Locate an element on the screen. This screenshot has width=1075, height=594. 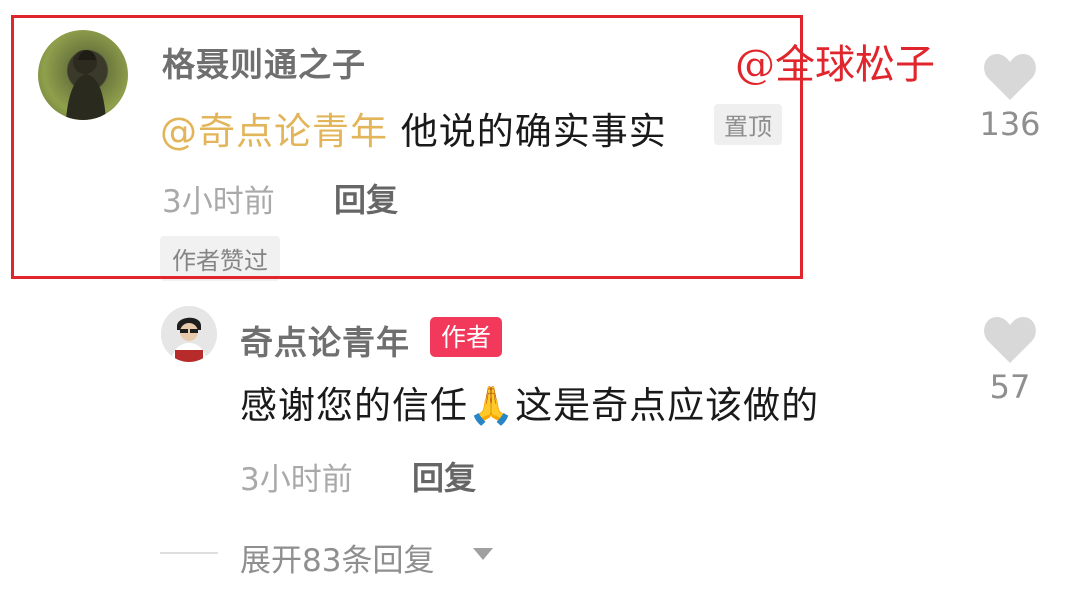
watermark: @全球松子 is located at coordinates (835, 65).